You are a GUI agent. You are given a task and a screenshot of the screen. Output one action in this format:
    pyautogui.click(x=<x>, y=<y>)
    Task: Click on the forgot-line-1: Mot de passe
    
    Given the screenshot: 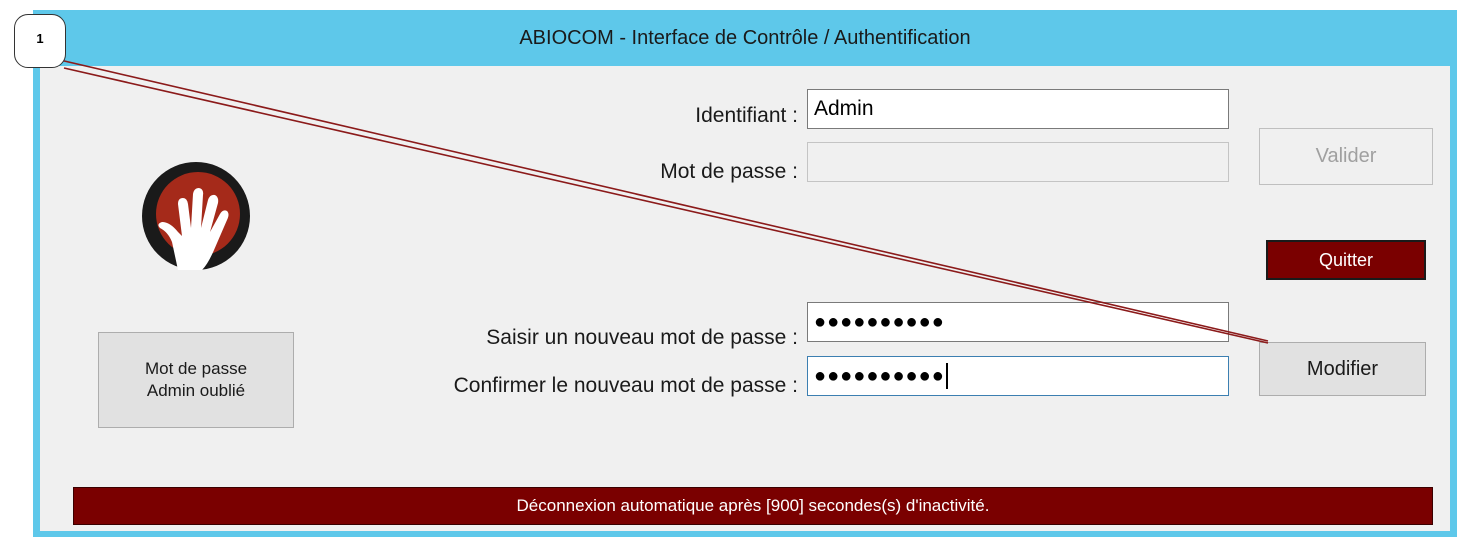 What is the action you would take?
    pyautogui.click(x=196, y=368)
    